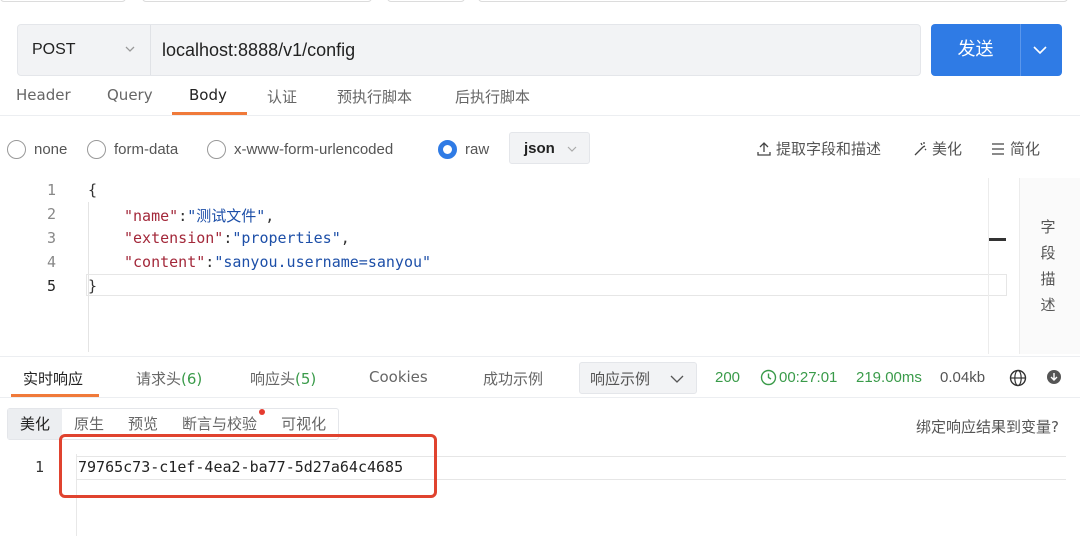  I want to click on view-tab-beautify: 美化, so click(35, 424).